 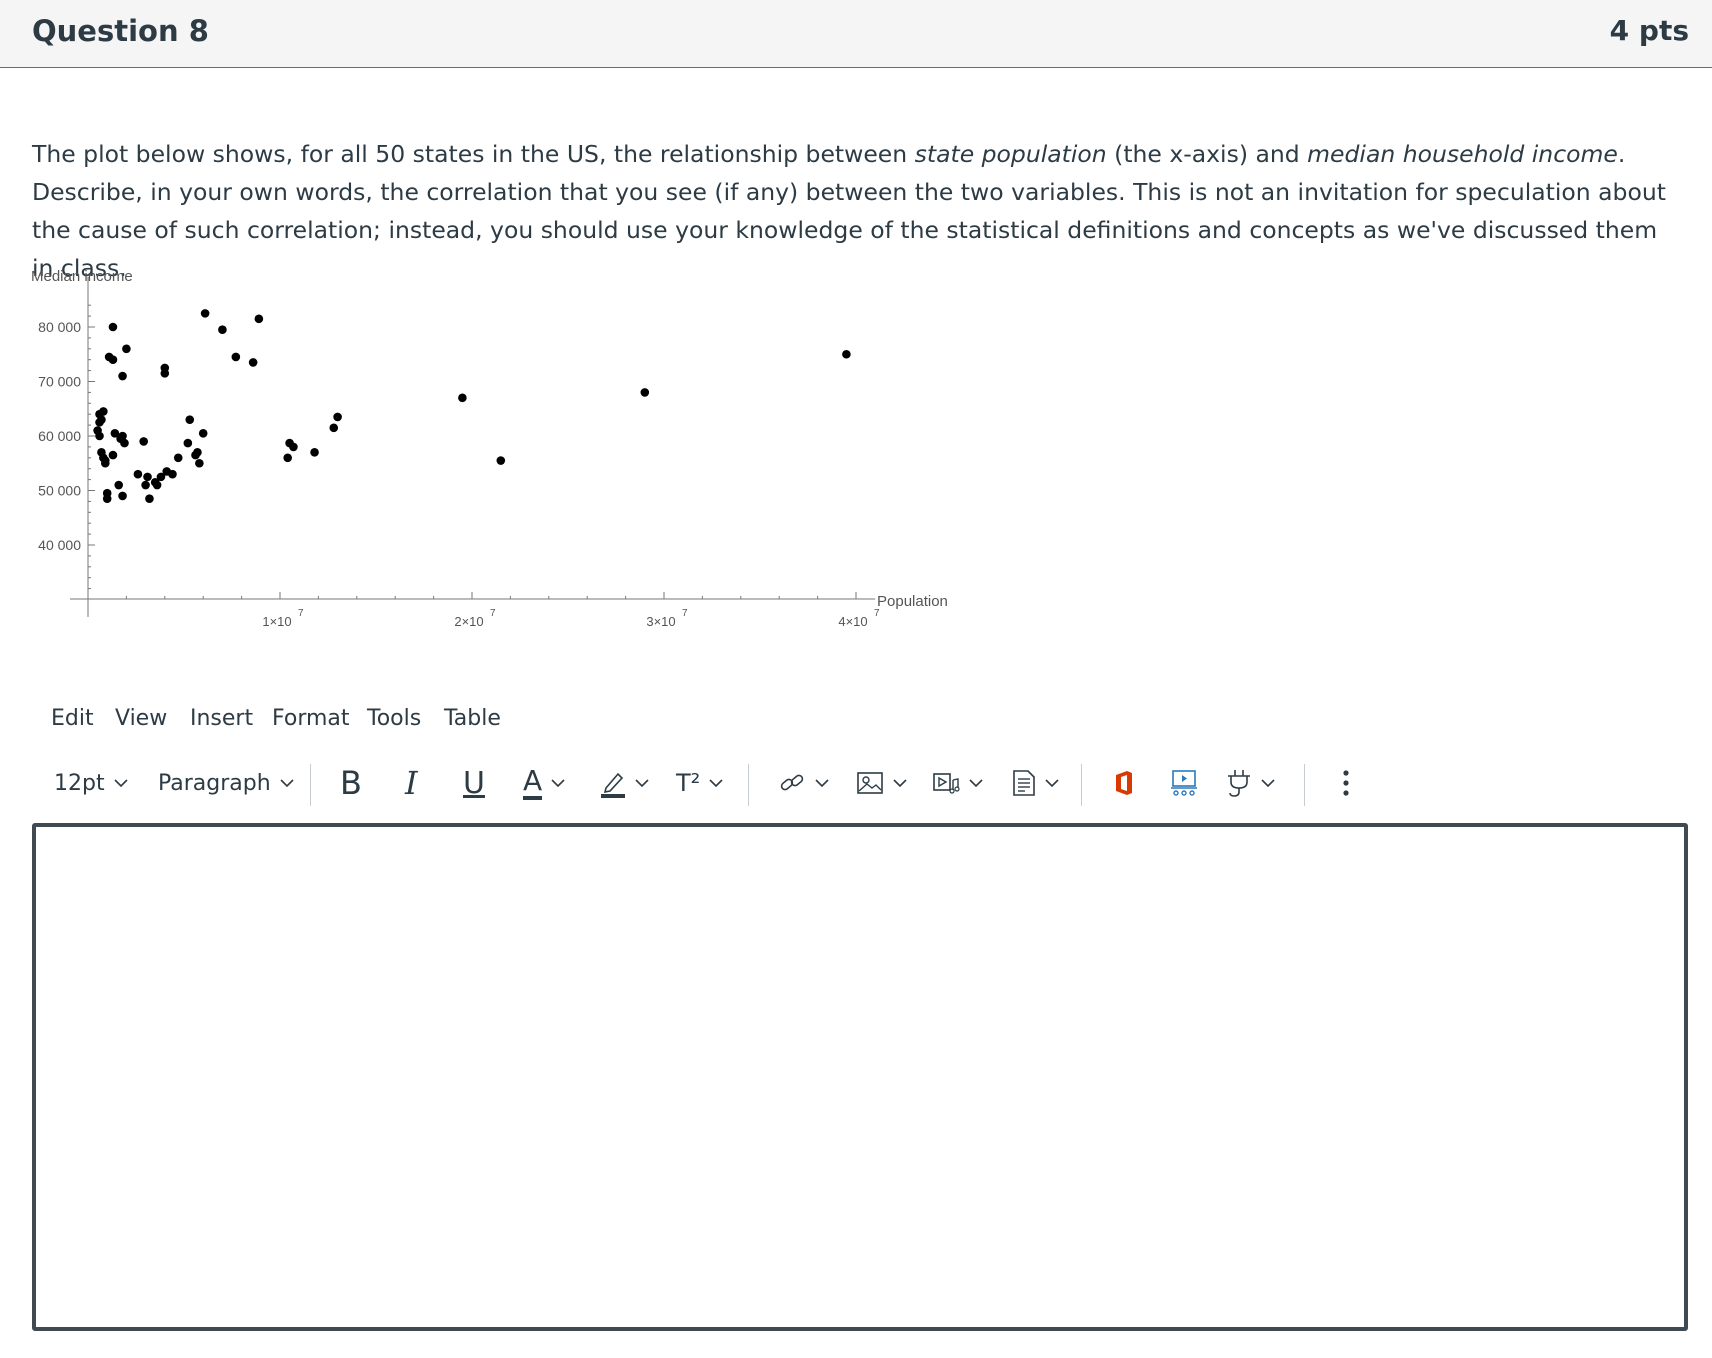 I want to click on office-button, so click(x=1124, y=783).